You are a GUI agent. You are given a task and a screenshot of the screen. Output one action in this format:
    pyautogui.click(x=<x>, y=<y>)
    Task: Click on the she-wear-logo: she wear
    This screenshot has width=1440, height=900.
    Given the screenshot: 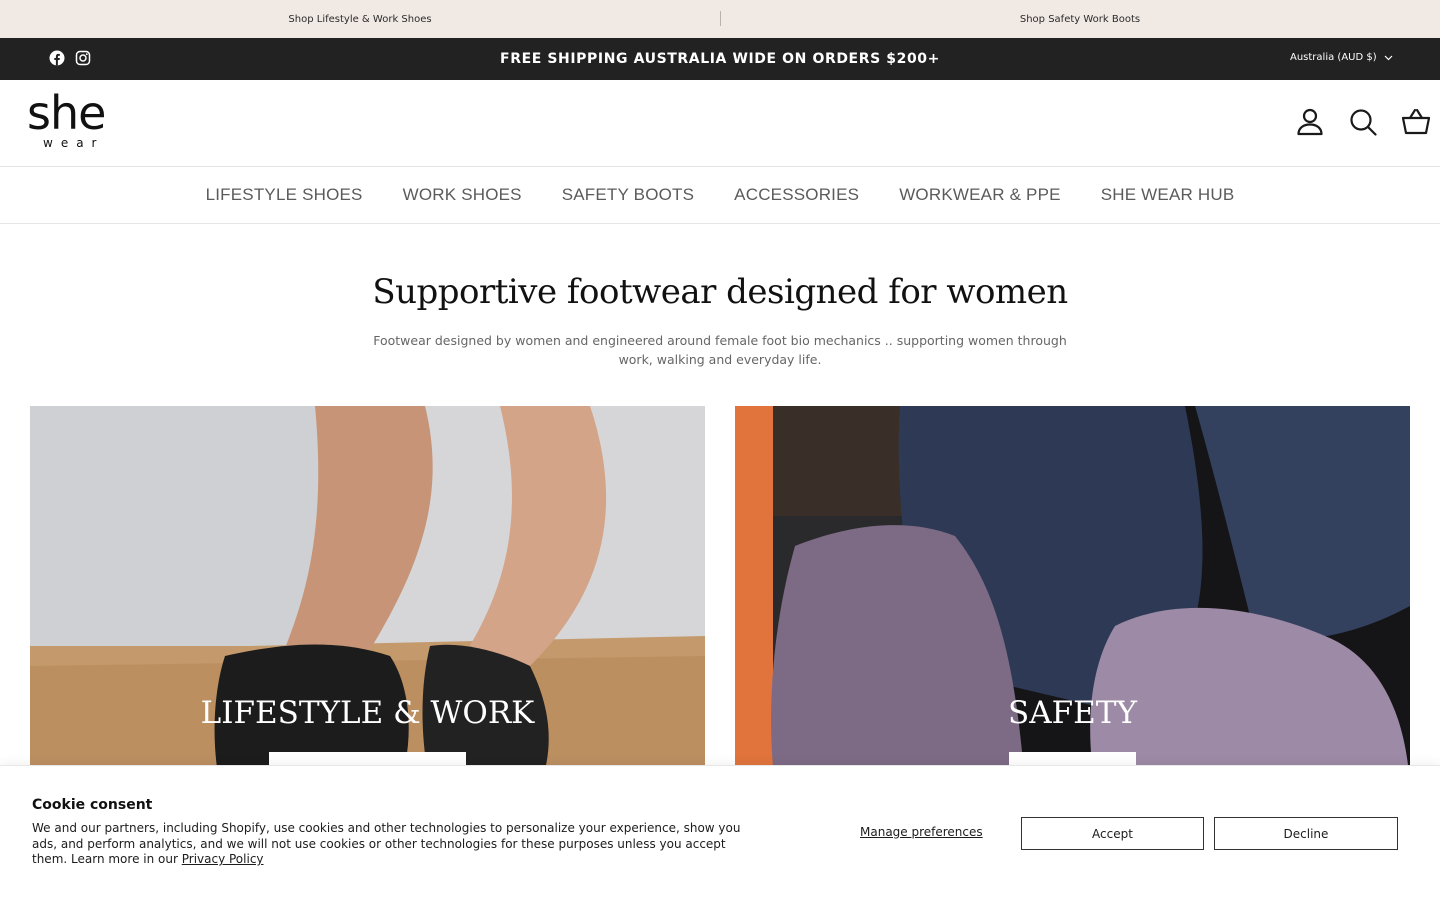 What is the action you would take?
    pyautogui.click(x=72, y=120)
    